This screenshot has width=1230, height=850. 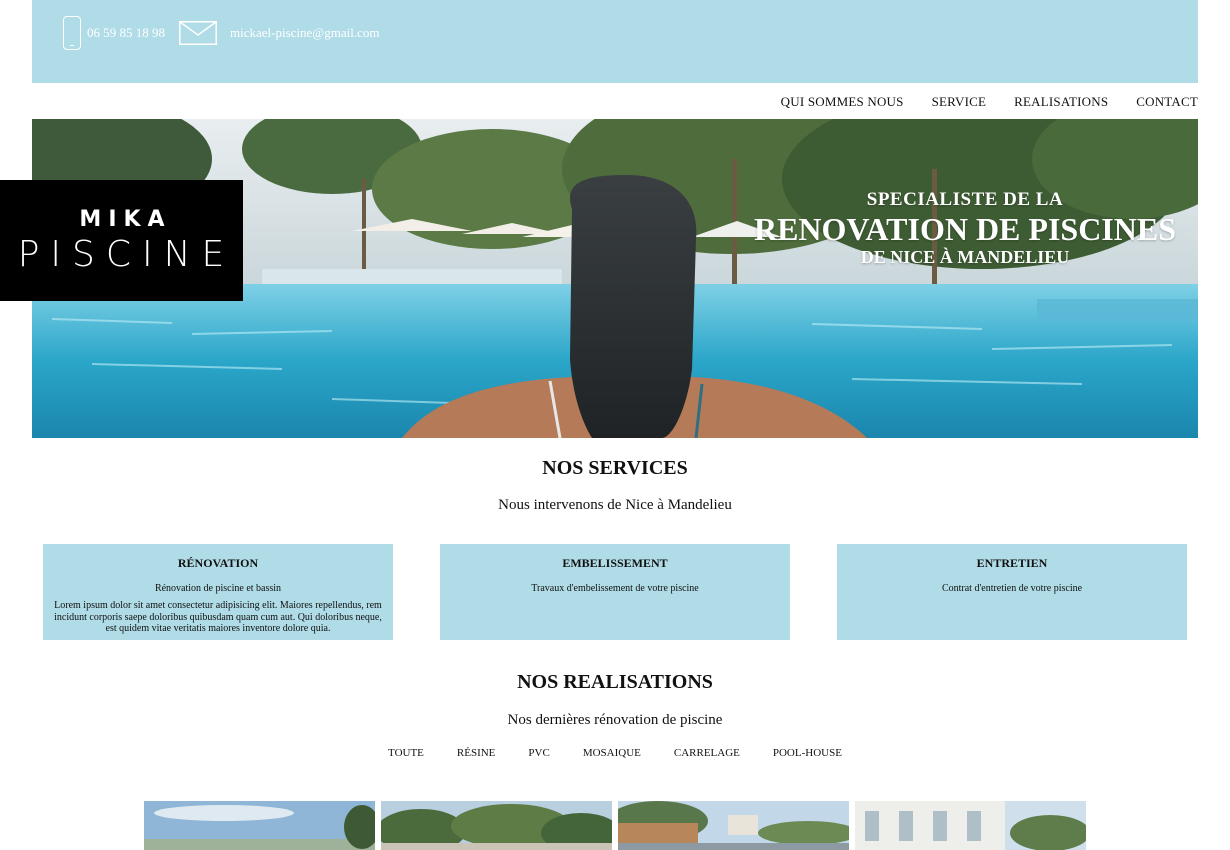 I want to click on phone-contact: 06 59 85 18 98, so click(x=114, y=33).